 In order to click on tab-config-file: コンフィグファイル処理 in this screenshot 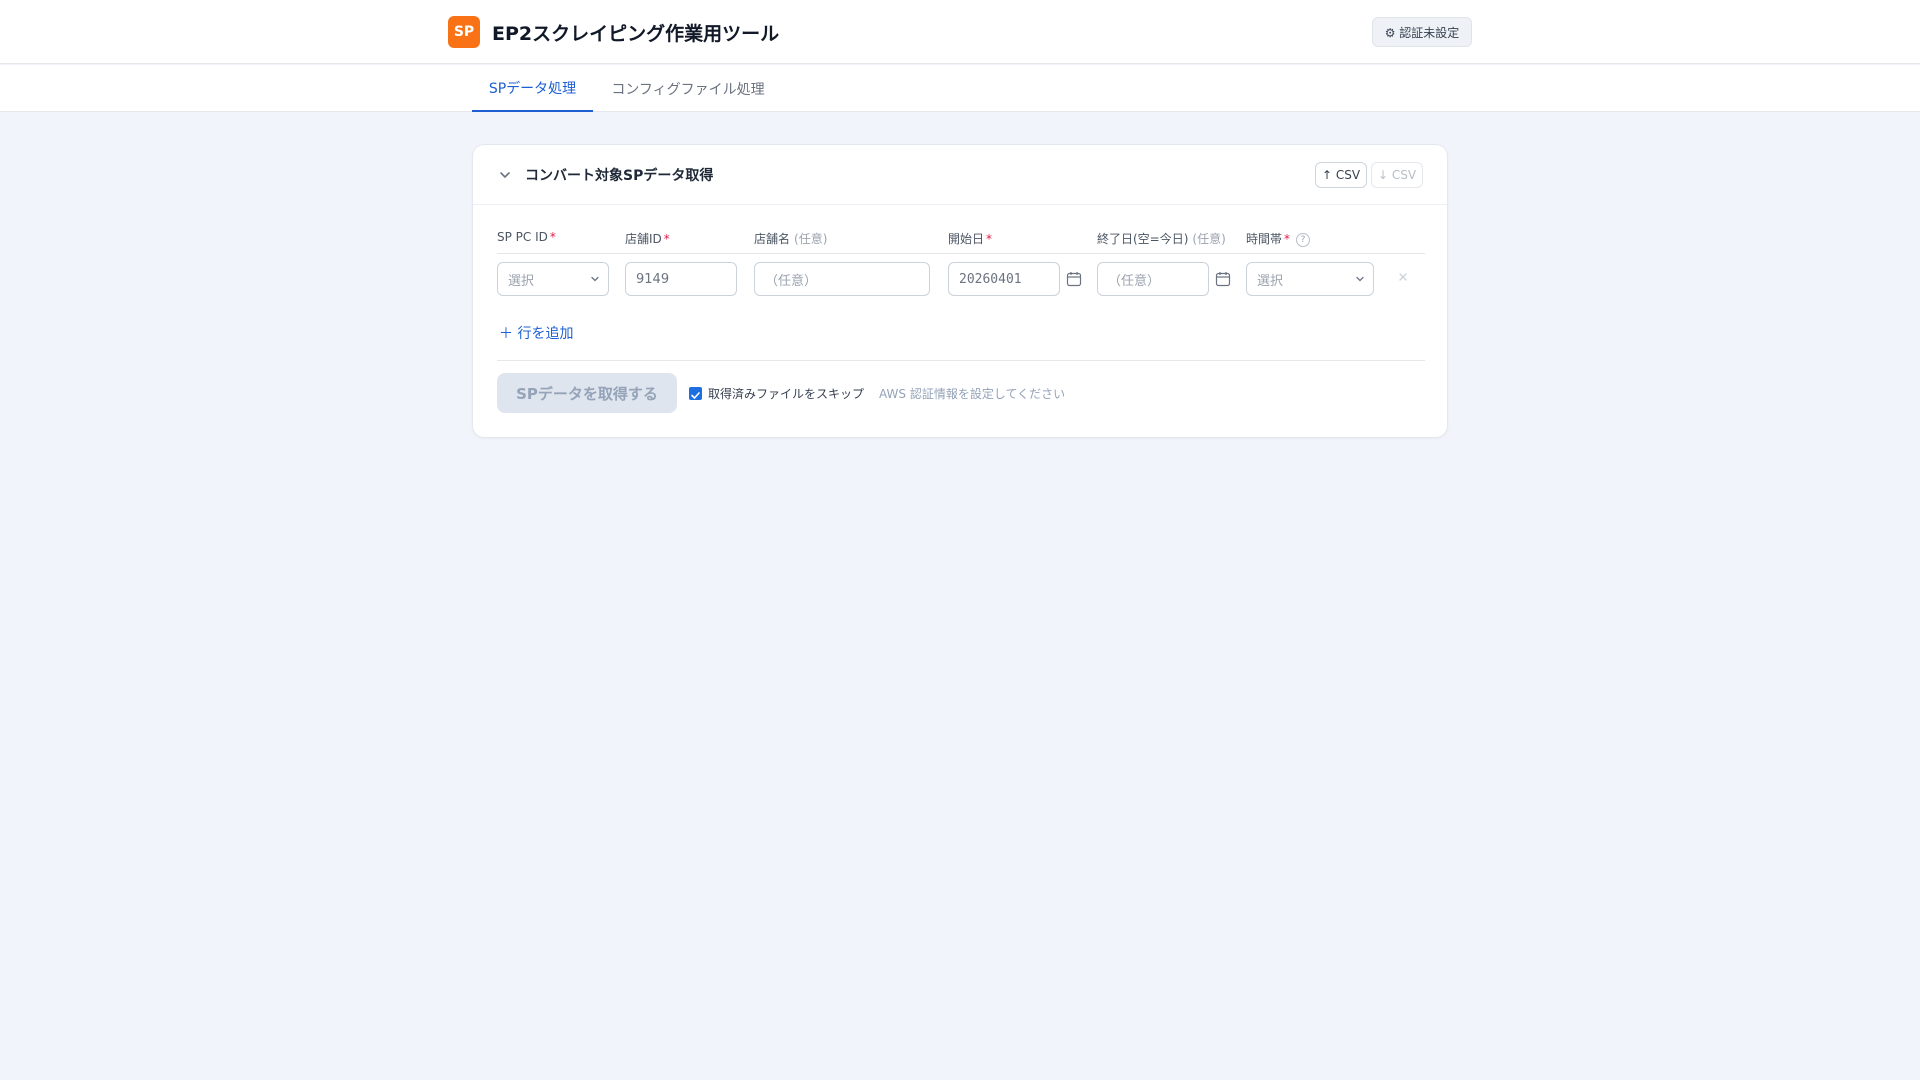, I will do `click(688, 88)`.